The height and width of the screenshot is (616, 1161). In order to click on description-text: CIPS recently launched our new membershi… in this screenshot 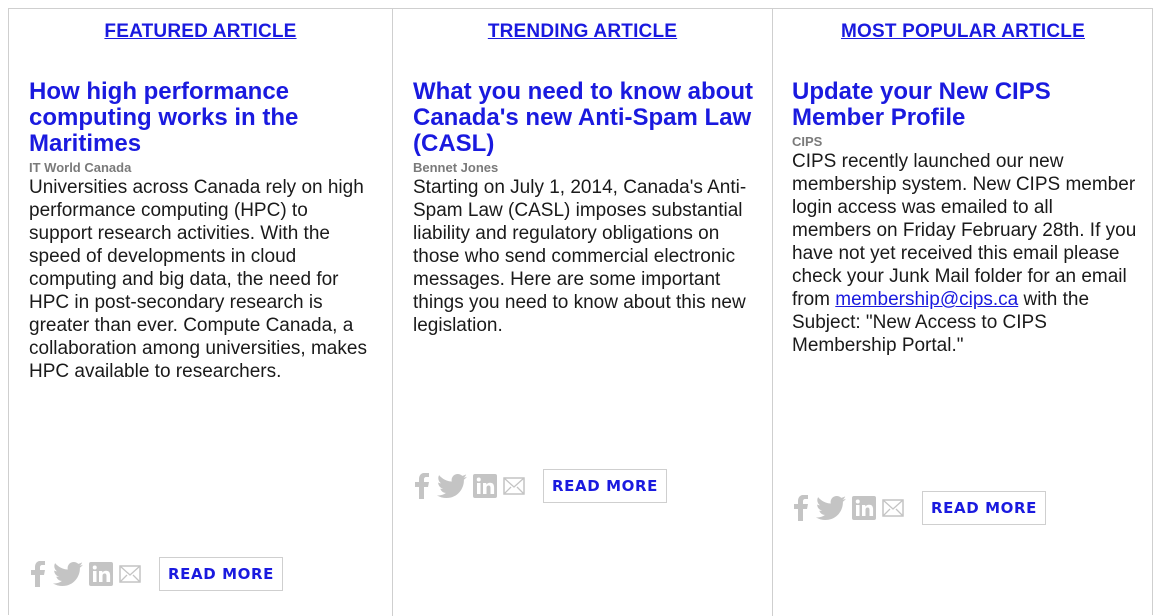, I will do `click(964, 230)`.